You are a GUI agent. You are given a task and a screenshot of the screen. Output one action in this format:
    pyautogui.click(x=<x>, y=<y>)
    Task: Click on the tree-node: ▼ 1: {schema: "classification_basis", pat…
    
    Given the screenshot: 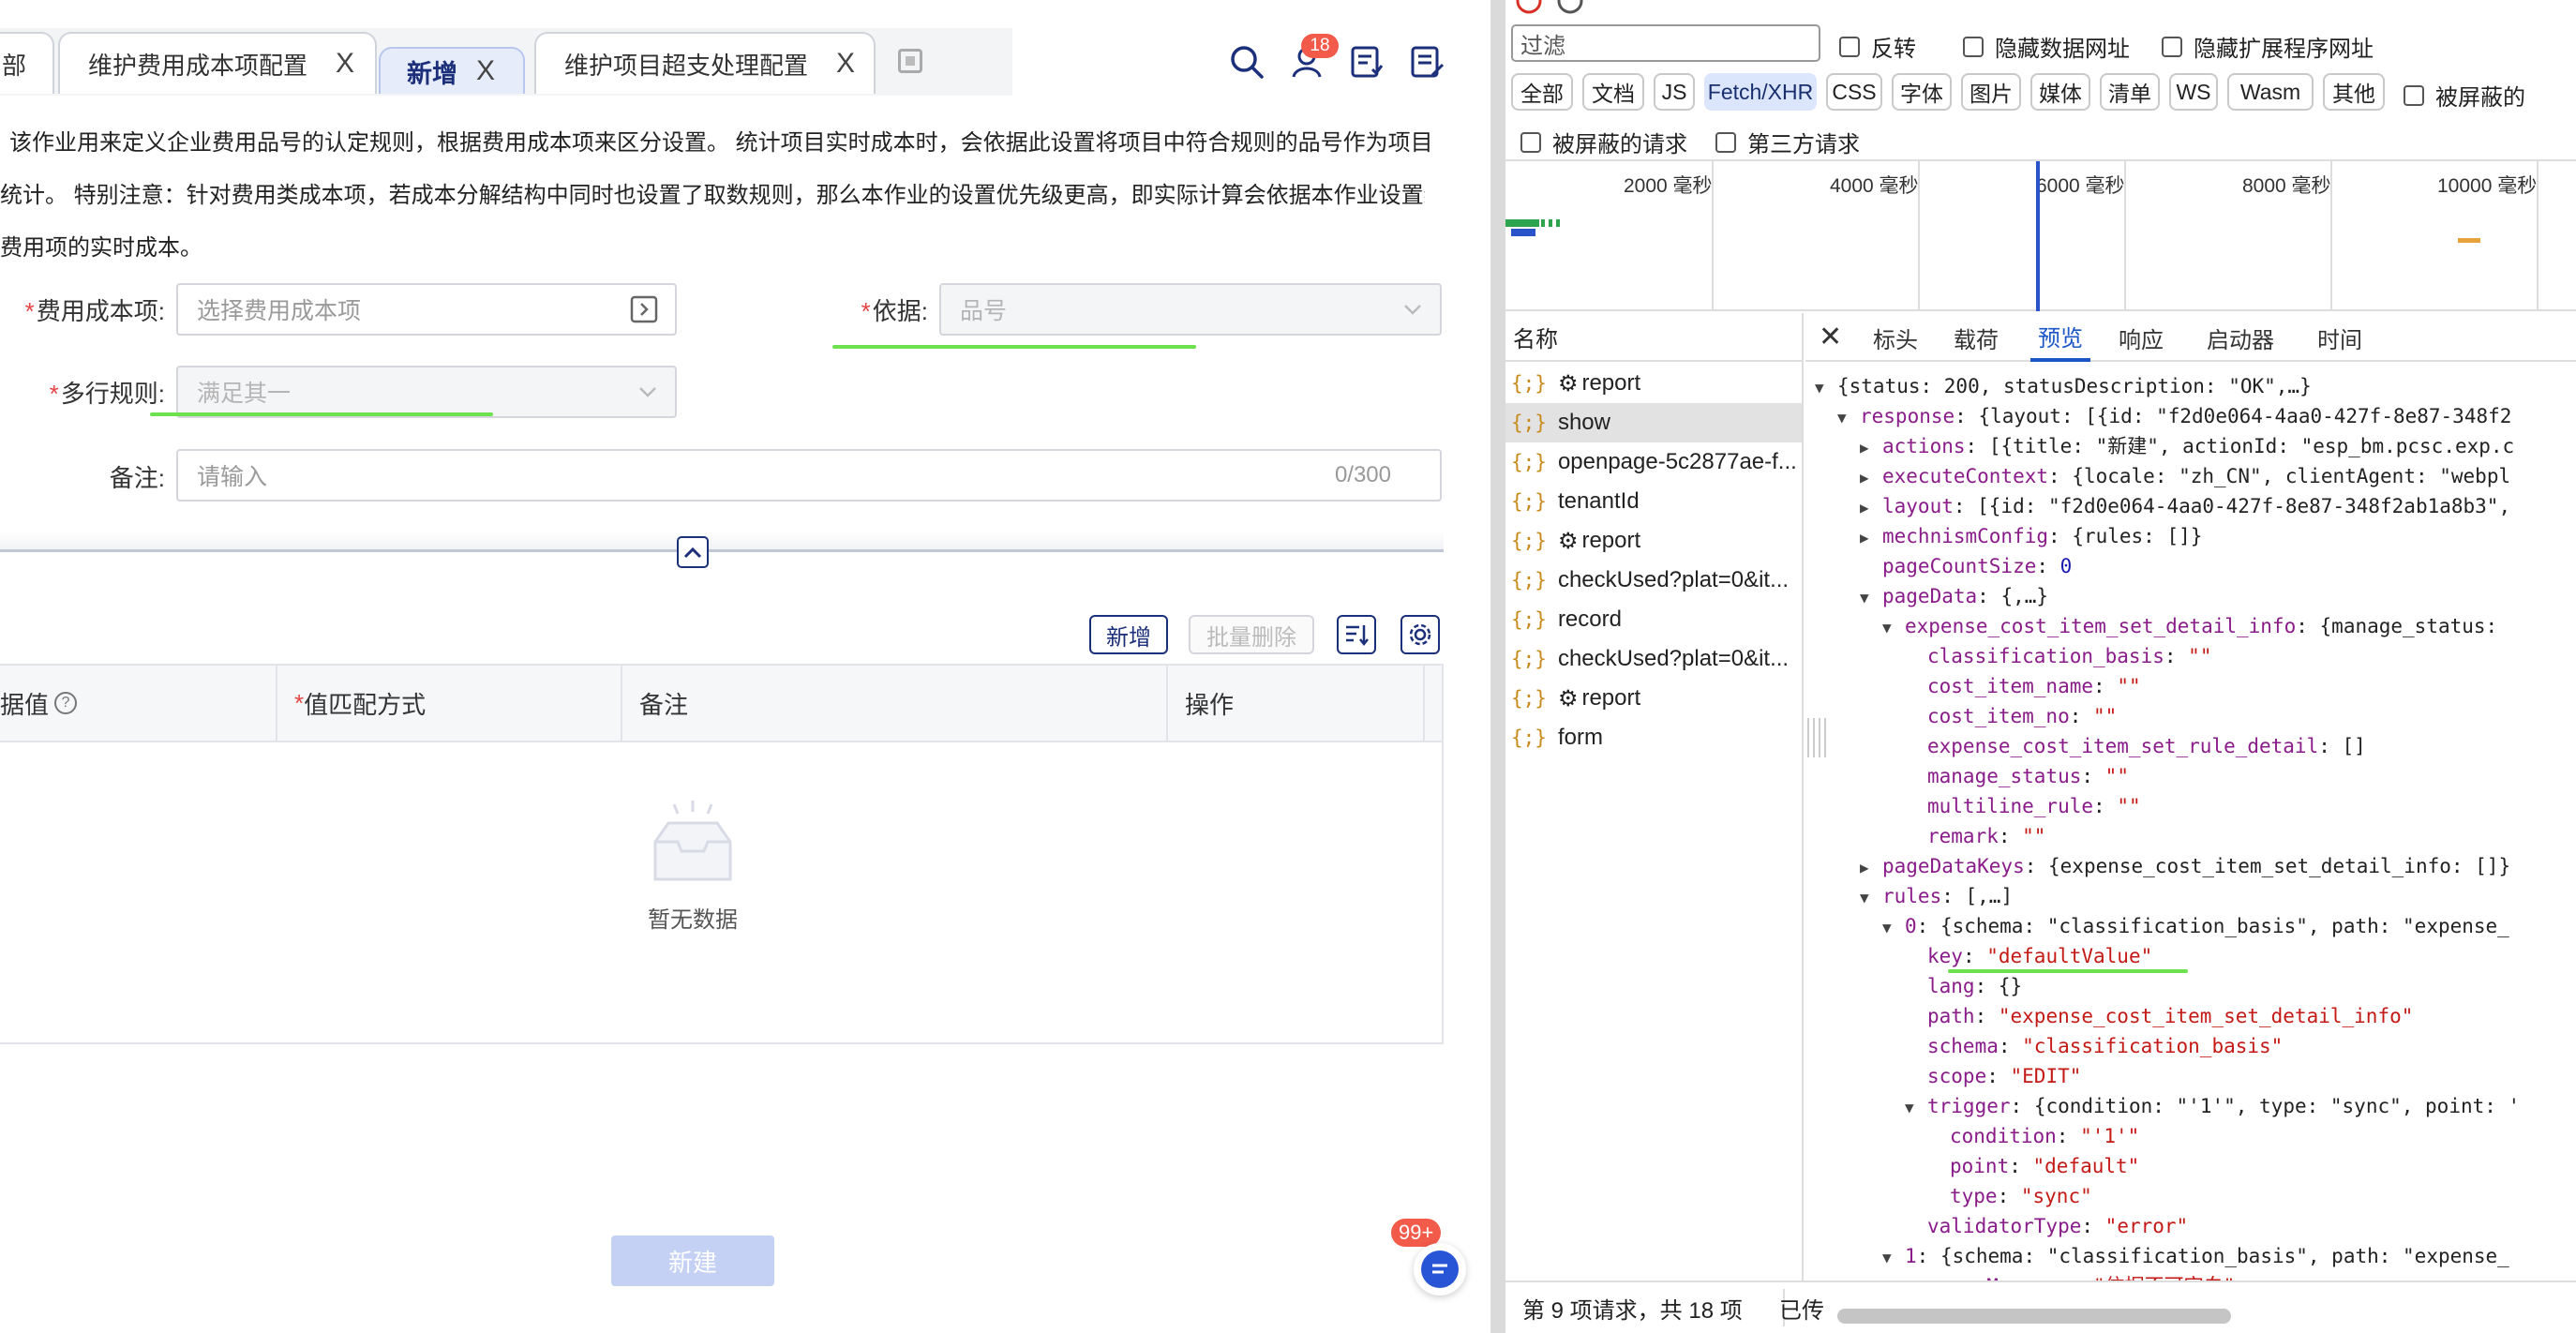 What is the action you would take?
    pyautogui.click(x=2195, y=1256)
    